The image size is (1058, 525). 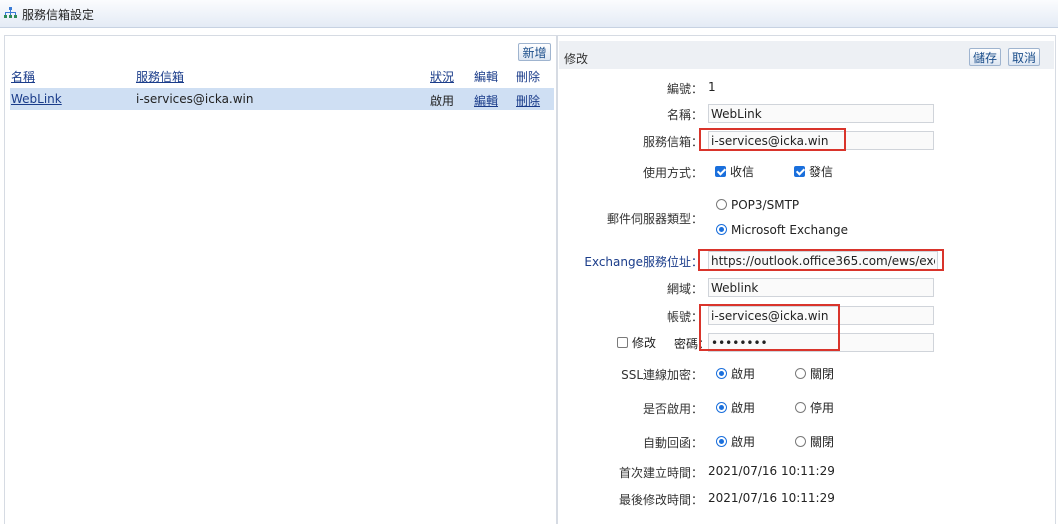 I want to click on id-value: 1, so click(x=712, y=87).